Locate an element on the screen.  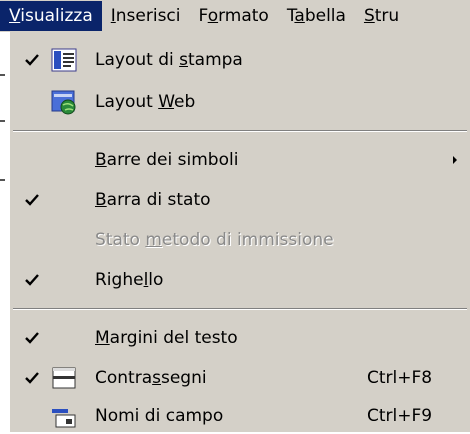
menu-strumenti: Stru is located at coordinates (381, 16).